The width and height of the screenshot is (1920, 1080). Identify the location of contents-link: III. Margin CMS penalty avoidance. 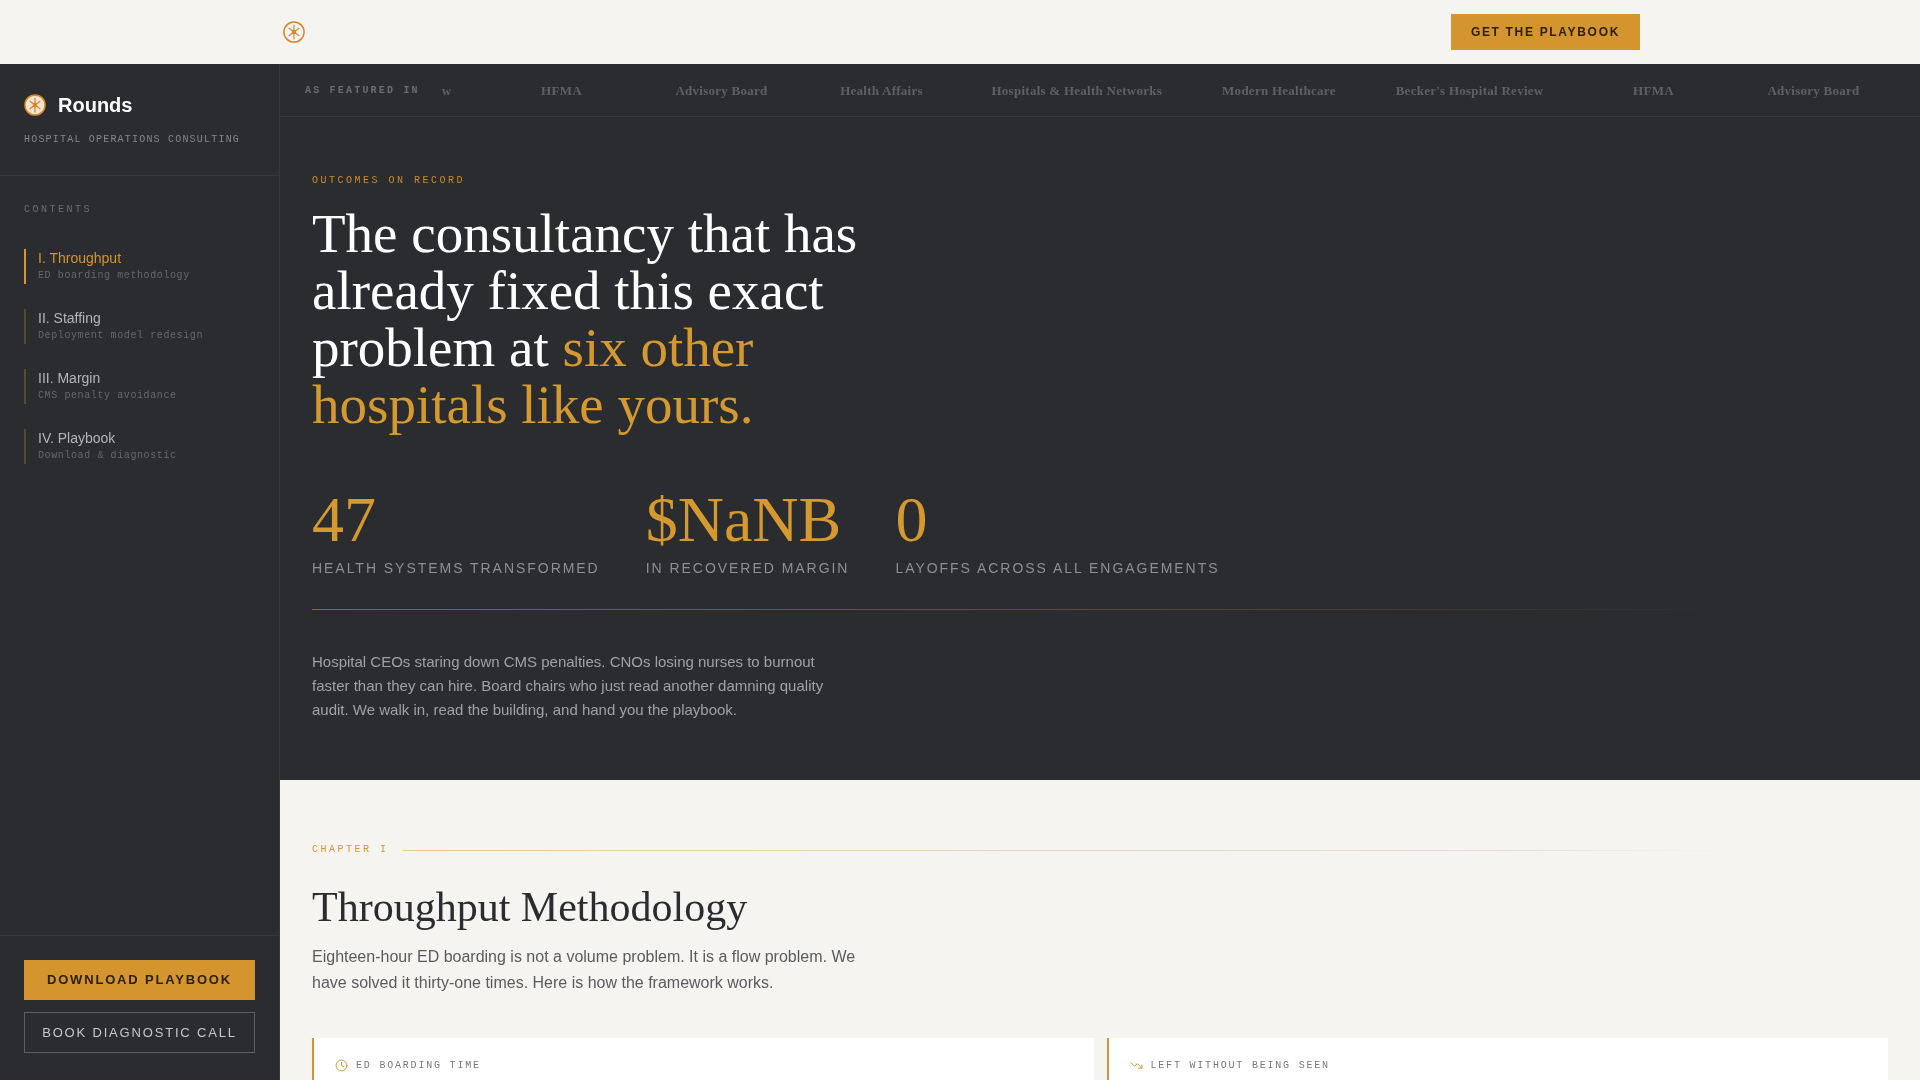
(139, 386).